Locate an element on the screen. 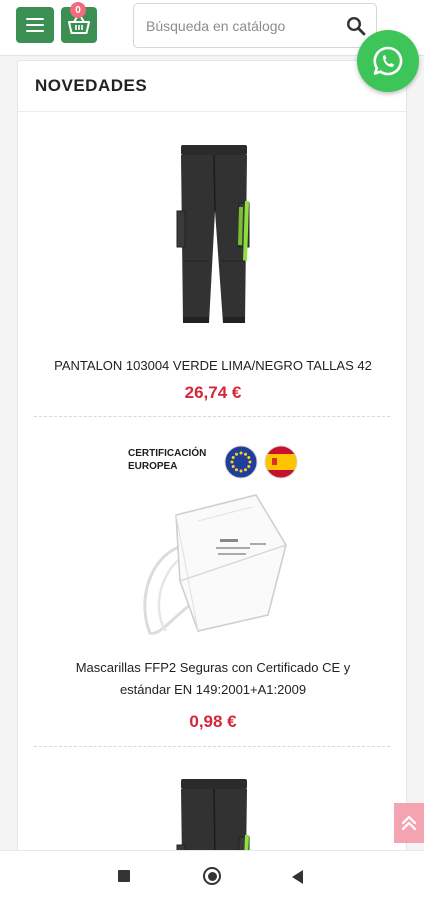 The image size is (424, 900). title-divider is located at coordinates (212, 111).